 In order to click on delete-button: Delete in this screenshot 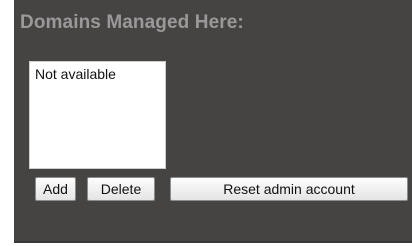, I will do `click(121, 189)`.